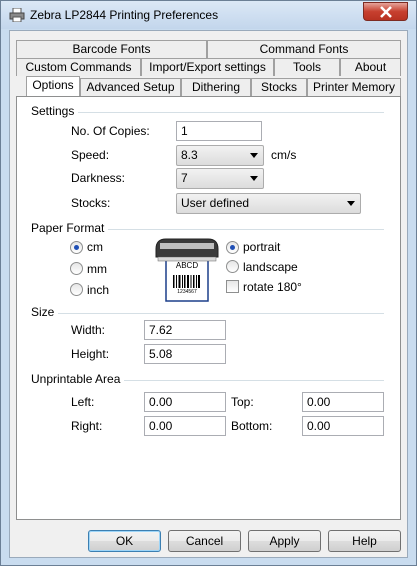 This screenshot has width=417, height=566. Describe the element at coordinates (204, 541) in the screenshot. I see `cancel-button: Cancel` at that location.